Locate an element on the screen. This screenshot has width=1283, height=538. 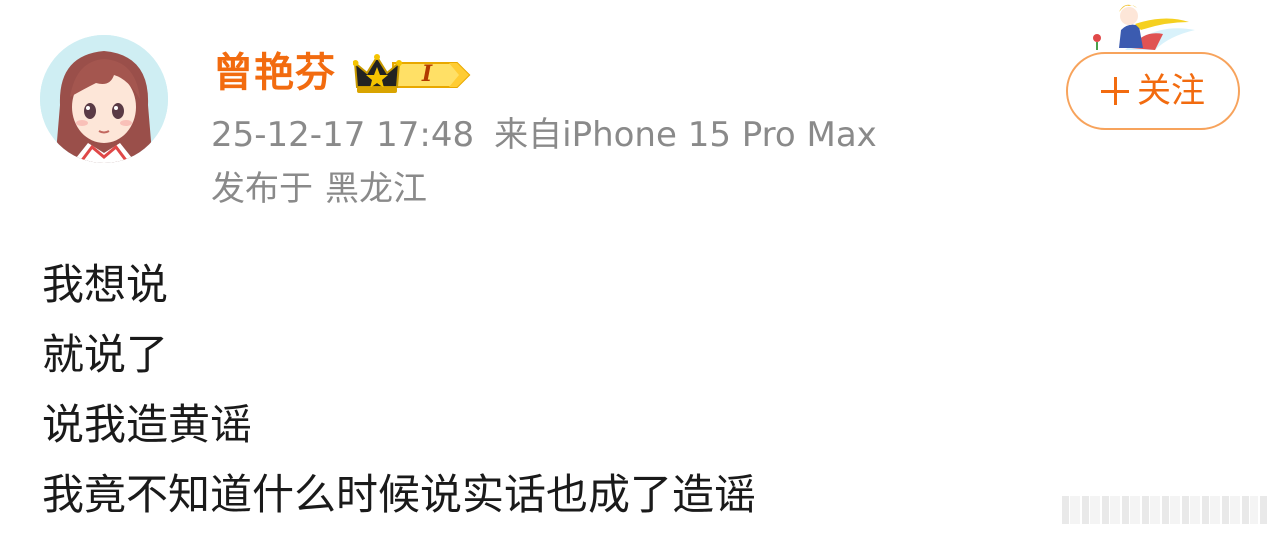
location-prefix: 发布于 is located at coordinates (262, 189).